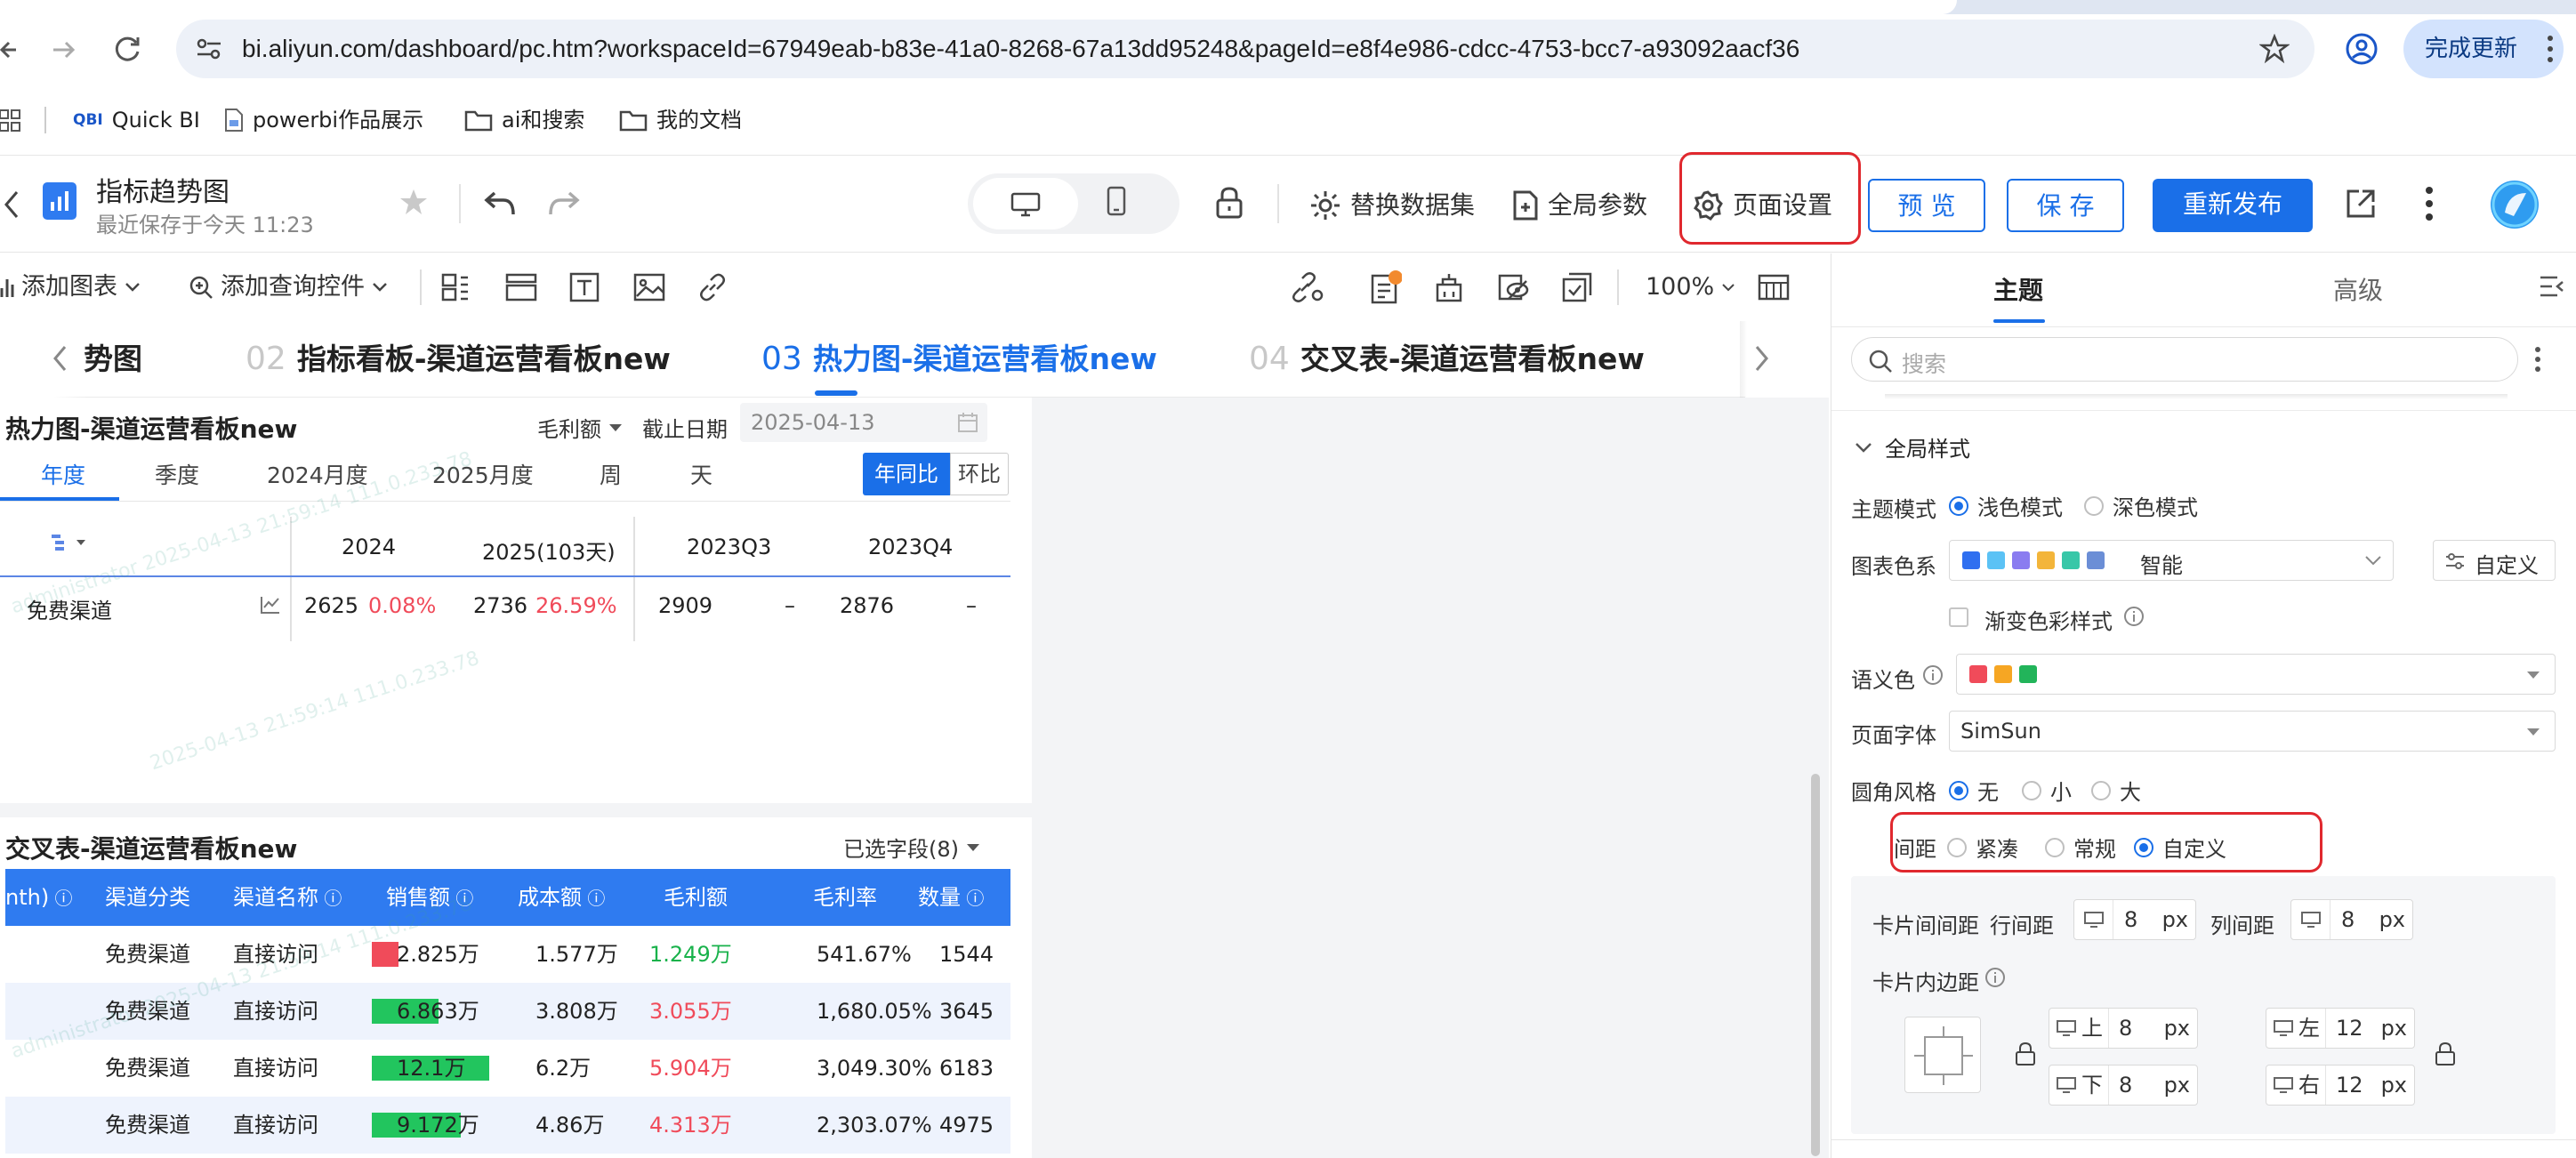 The width and height of the screenshot is (2576, 1158). Describe the element at coordinates (2123, 1085) in the screenshot. I see `padding-bottom-input: 下 8 px` at that location.